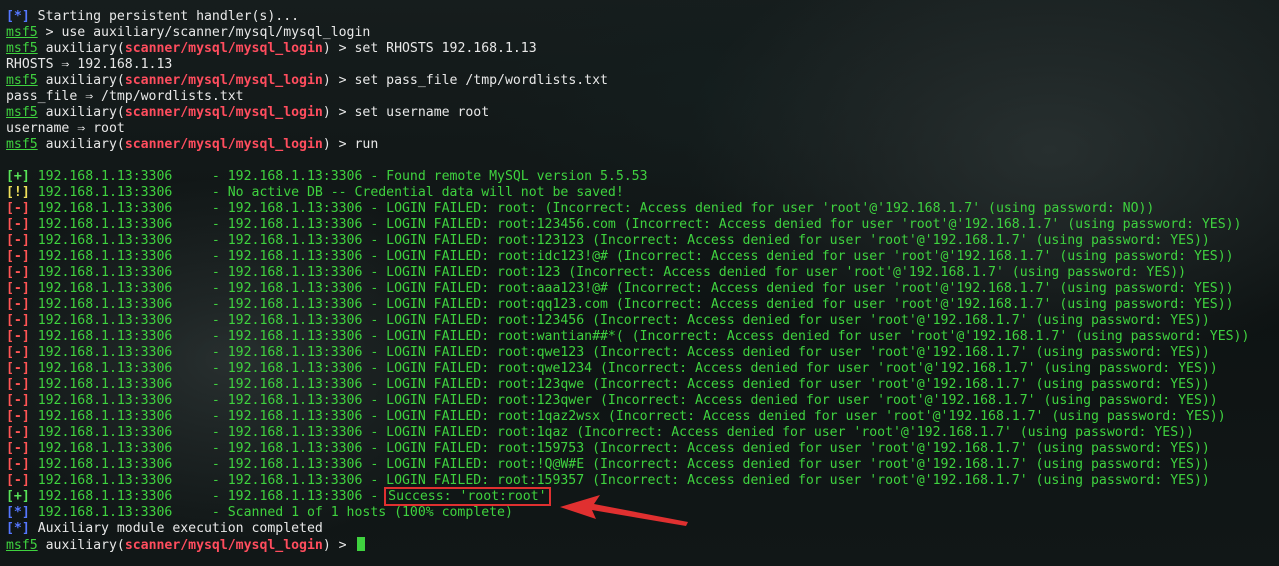  Describe the element at coordinates (624, 510) in the screenshot. I see `arrow-pointer-icon` at that location.